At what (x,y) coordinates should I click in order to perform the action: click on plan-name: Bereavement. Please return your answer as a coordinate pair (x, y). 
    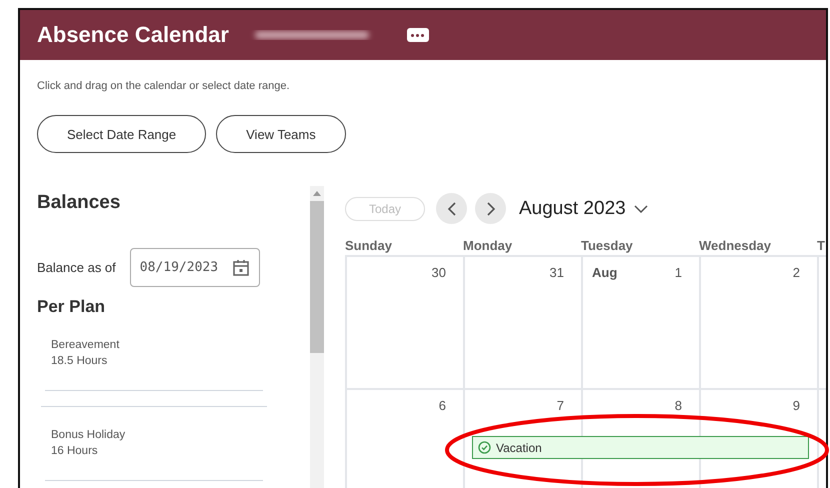
    Looking at the image, I should click on (85, 345).